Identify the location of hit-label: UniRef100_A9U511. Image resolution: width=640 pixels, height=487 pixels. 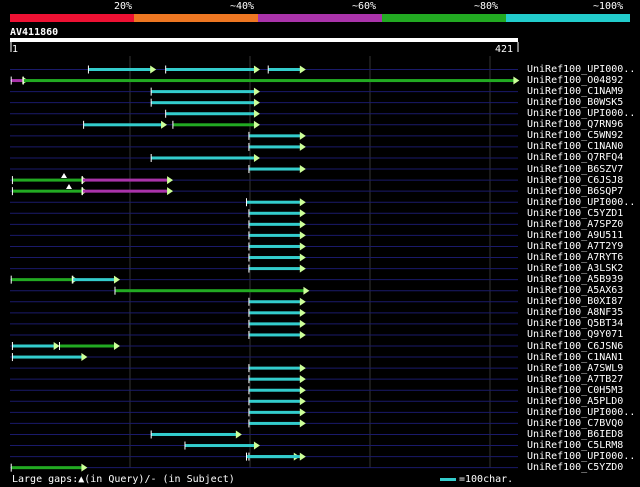
(575, 235).